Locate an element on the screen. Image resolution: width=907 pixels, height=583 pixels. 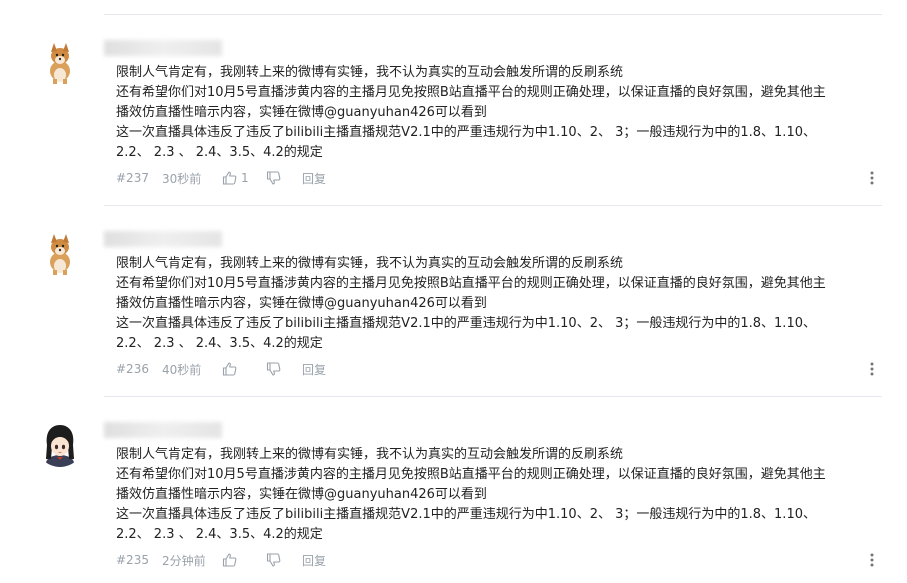
floor-number: #236 is located at coordinates (132, 369).